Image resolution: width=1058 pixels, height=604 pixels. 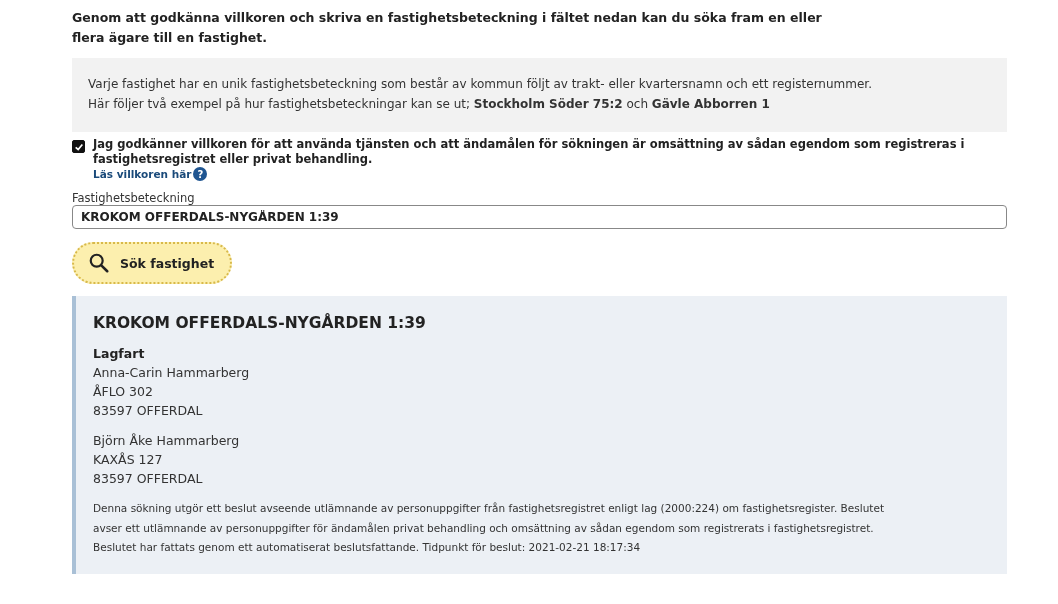 What do you see at coordinates (128, 460) in the screenshot?
I see `owner-line: KAXÅS 127` at bounding box center [128, 460].